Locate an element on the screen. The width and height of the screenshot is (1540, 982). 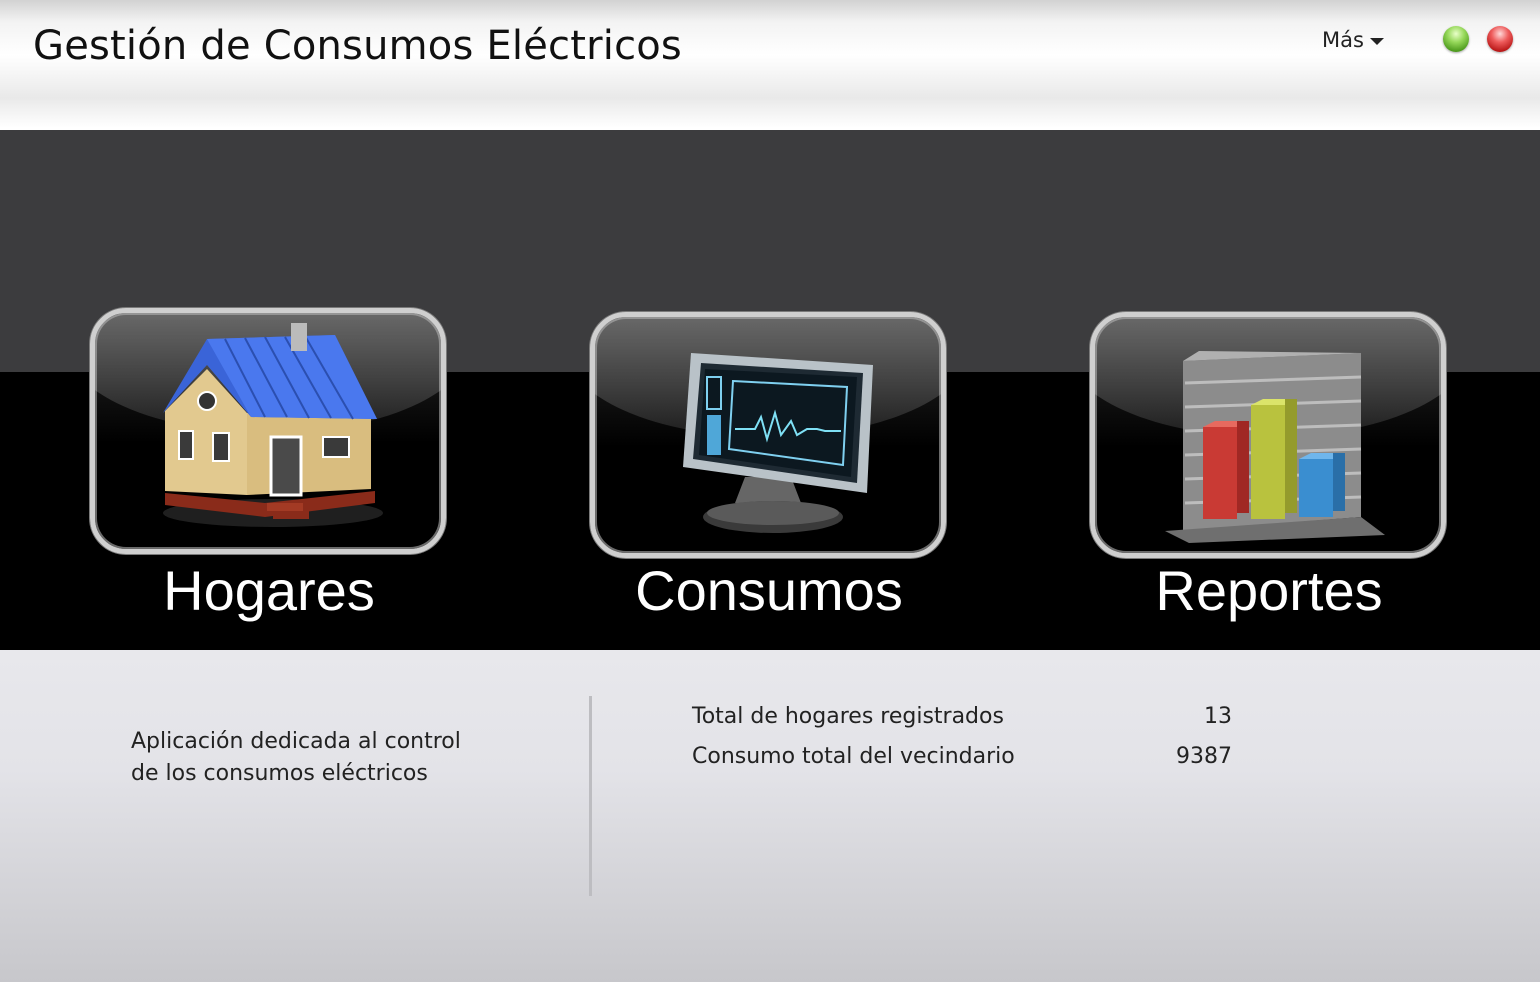
caret-down-icon is located at coordinates (1376, 41).